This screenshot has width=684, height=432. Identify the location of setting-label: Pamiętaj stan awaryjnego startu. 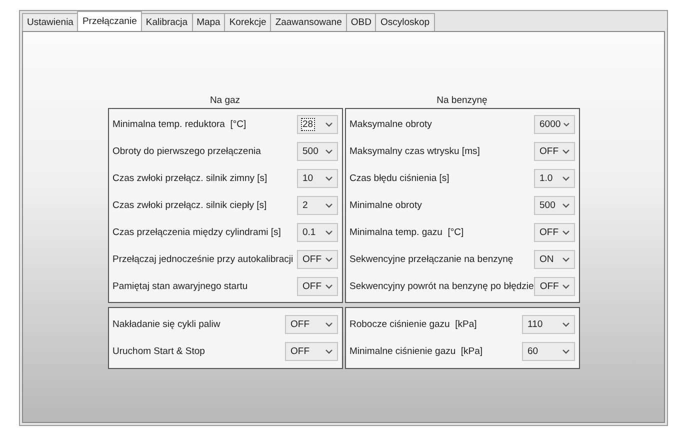
(180, 286).